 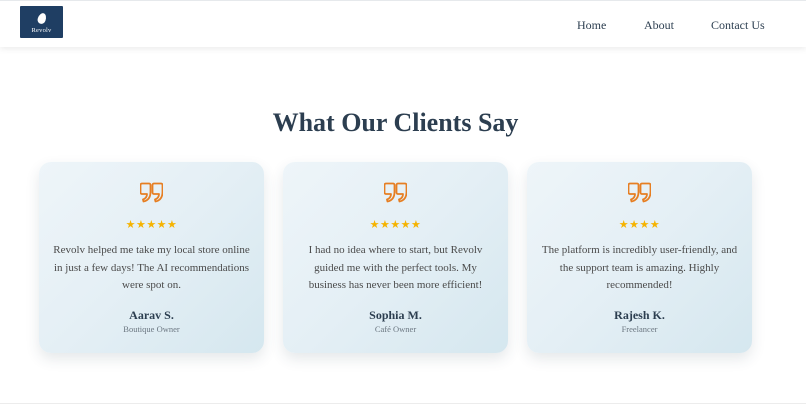 I want to click on client-role: Café Owner, so click(x=395, y=329).